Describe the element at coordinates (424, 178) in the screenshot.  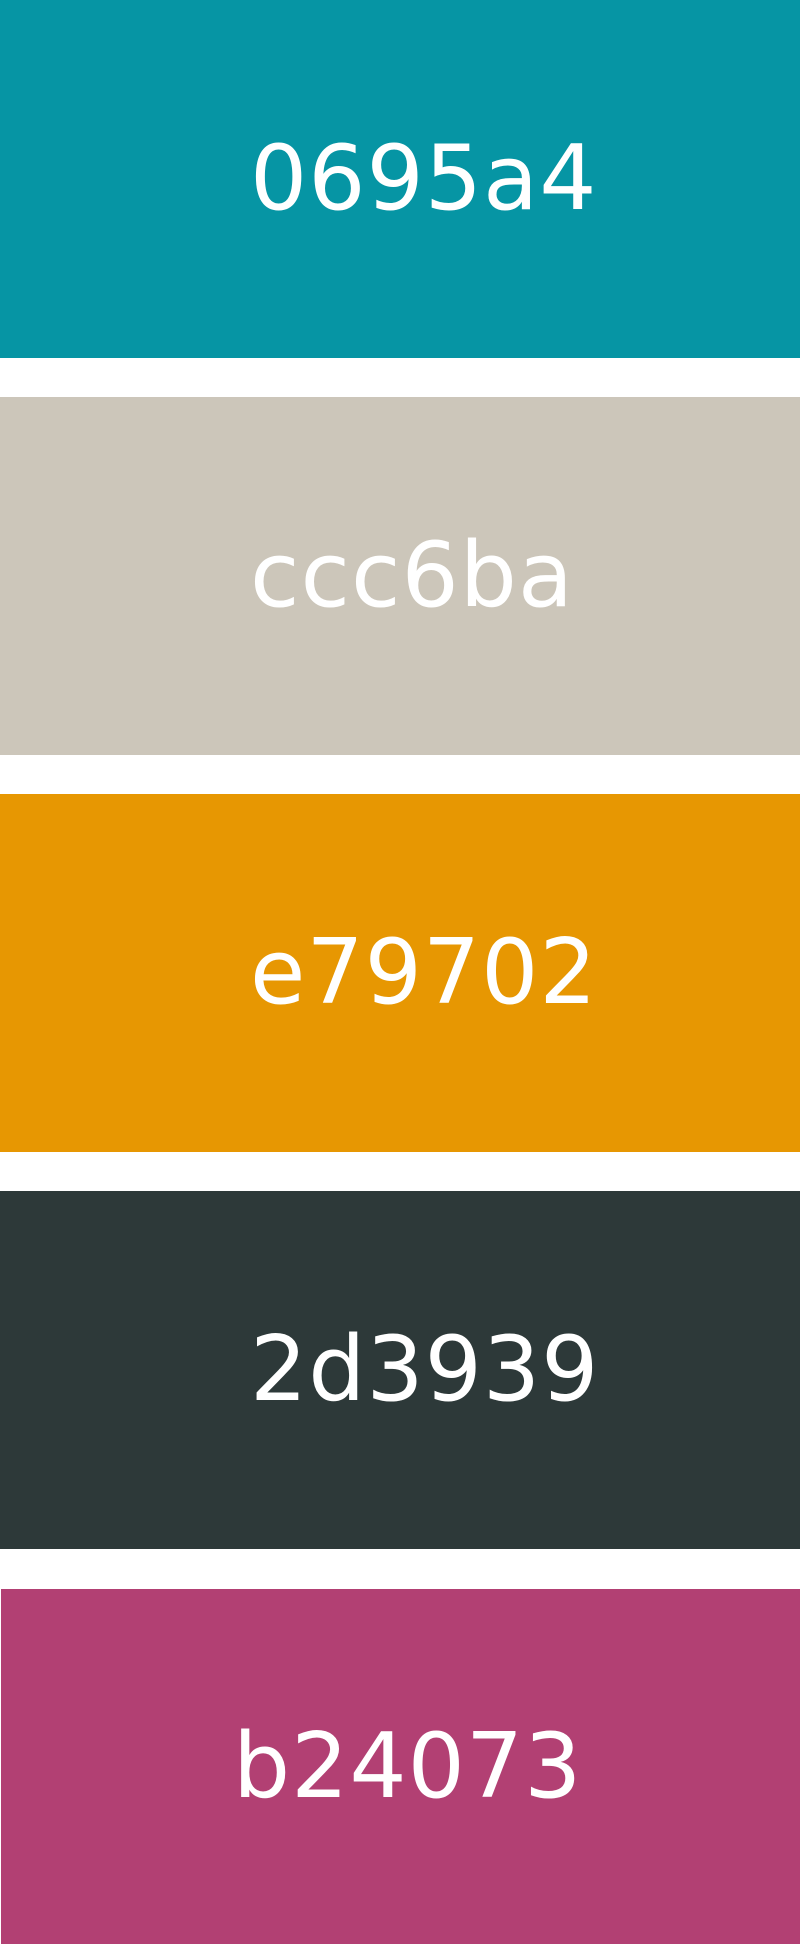
I see `color-code-label: 0695a4` at that location.